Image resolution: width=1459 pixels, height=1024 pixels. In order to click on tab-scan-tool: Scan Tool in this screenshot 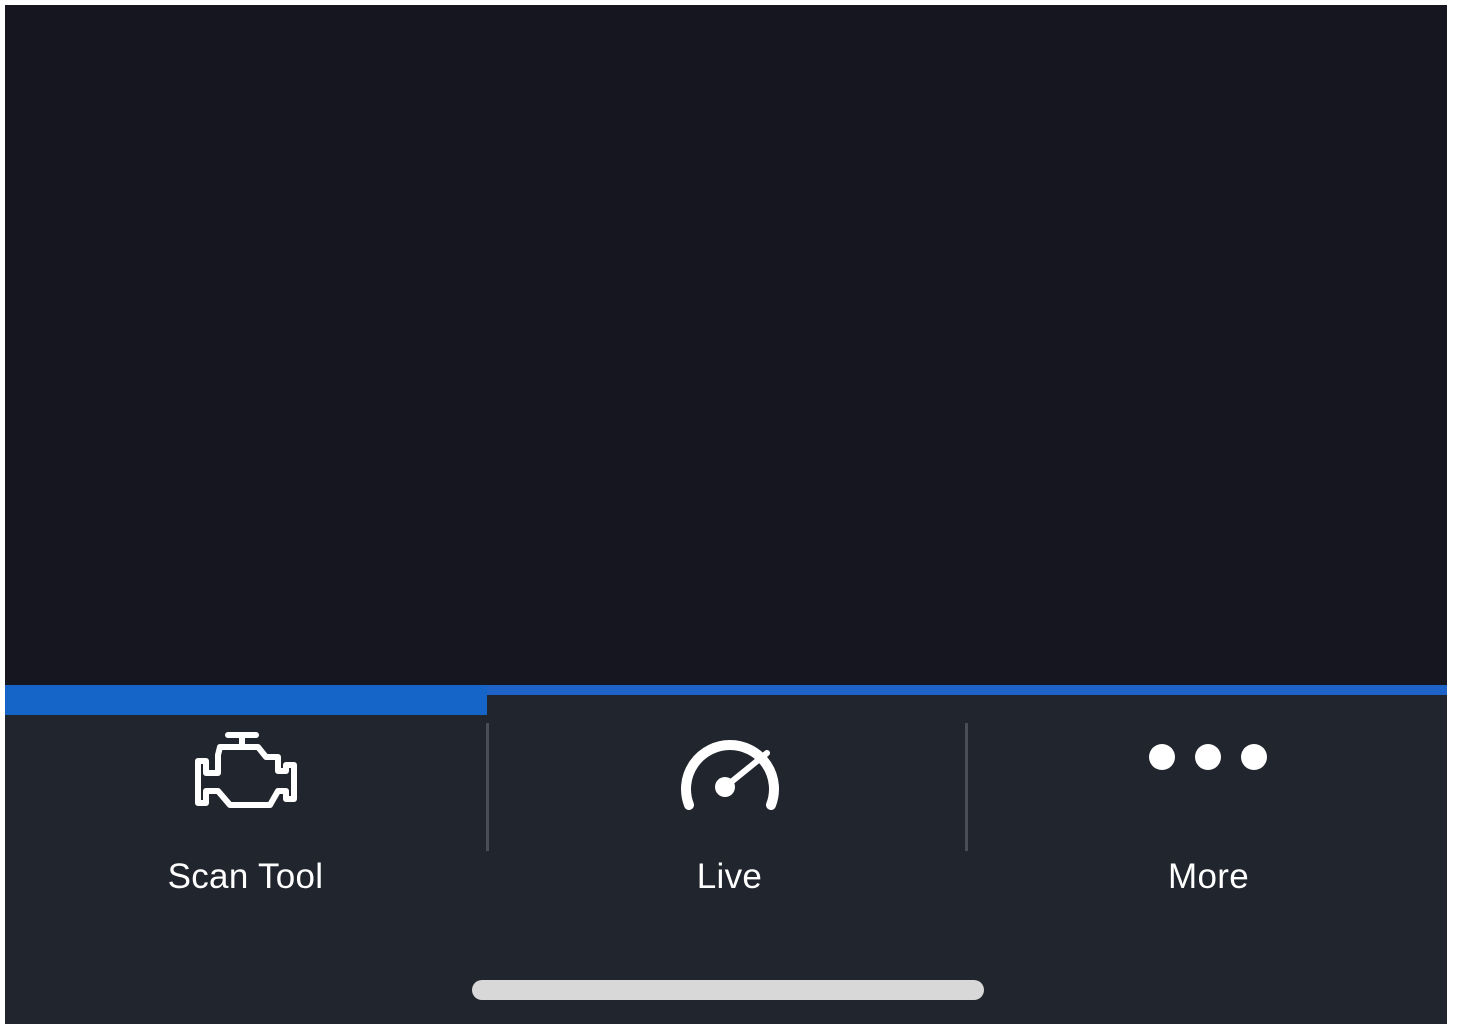, I will do `click(245, 815)`.